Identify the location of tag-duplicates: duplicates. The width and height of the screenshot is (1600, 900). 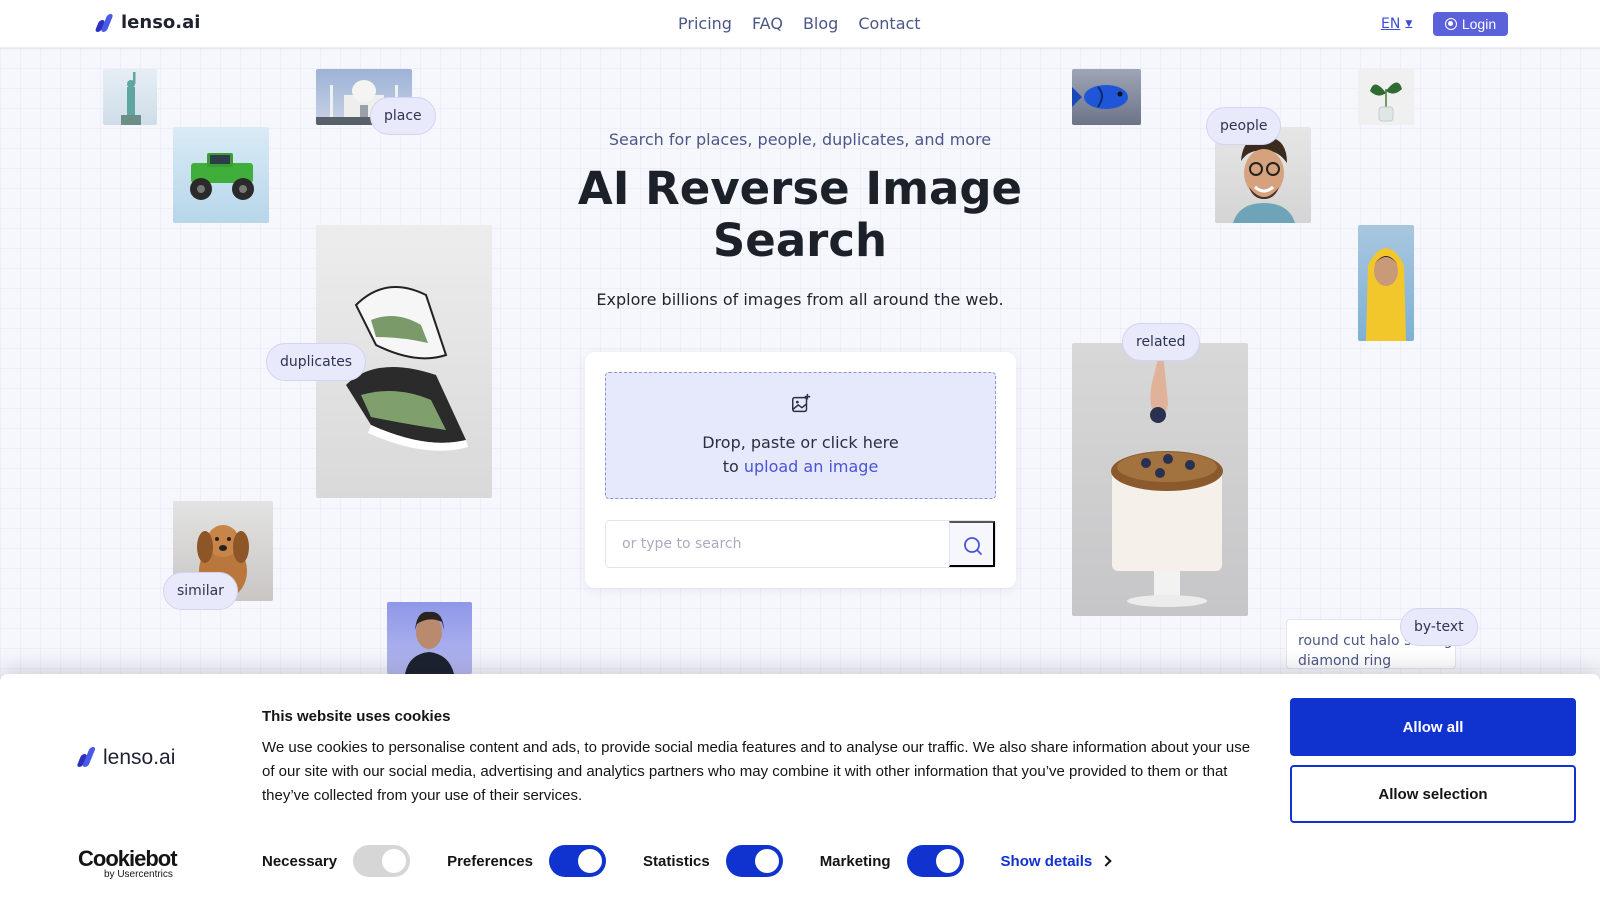
(316, 362).